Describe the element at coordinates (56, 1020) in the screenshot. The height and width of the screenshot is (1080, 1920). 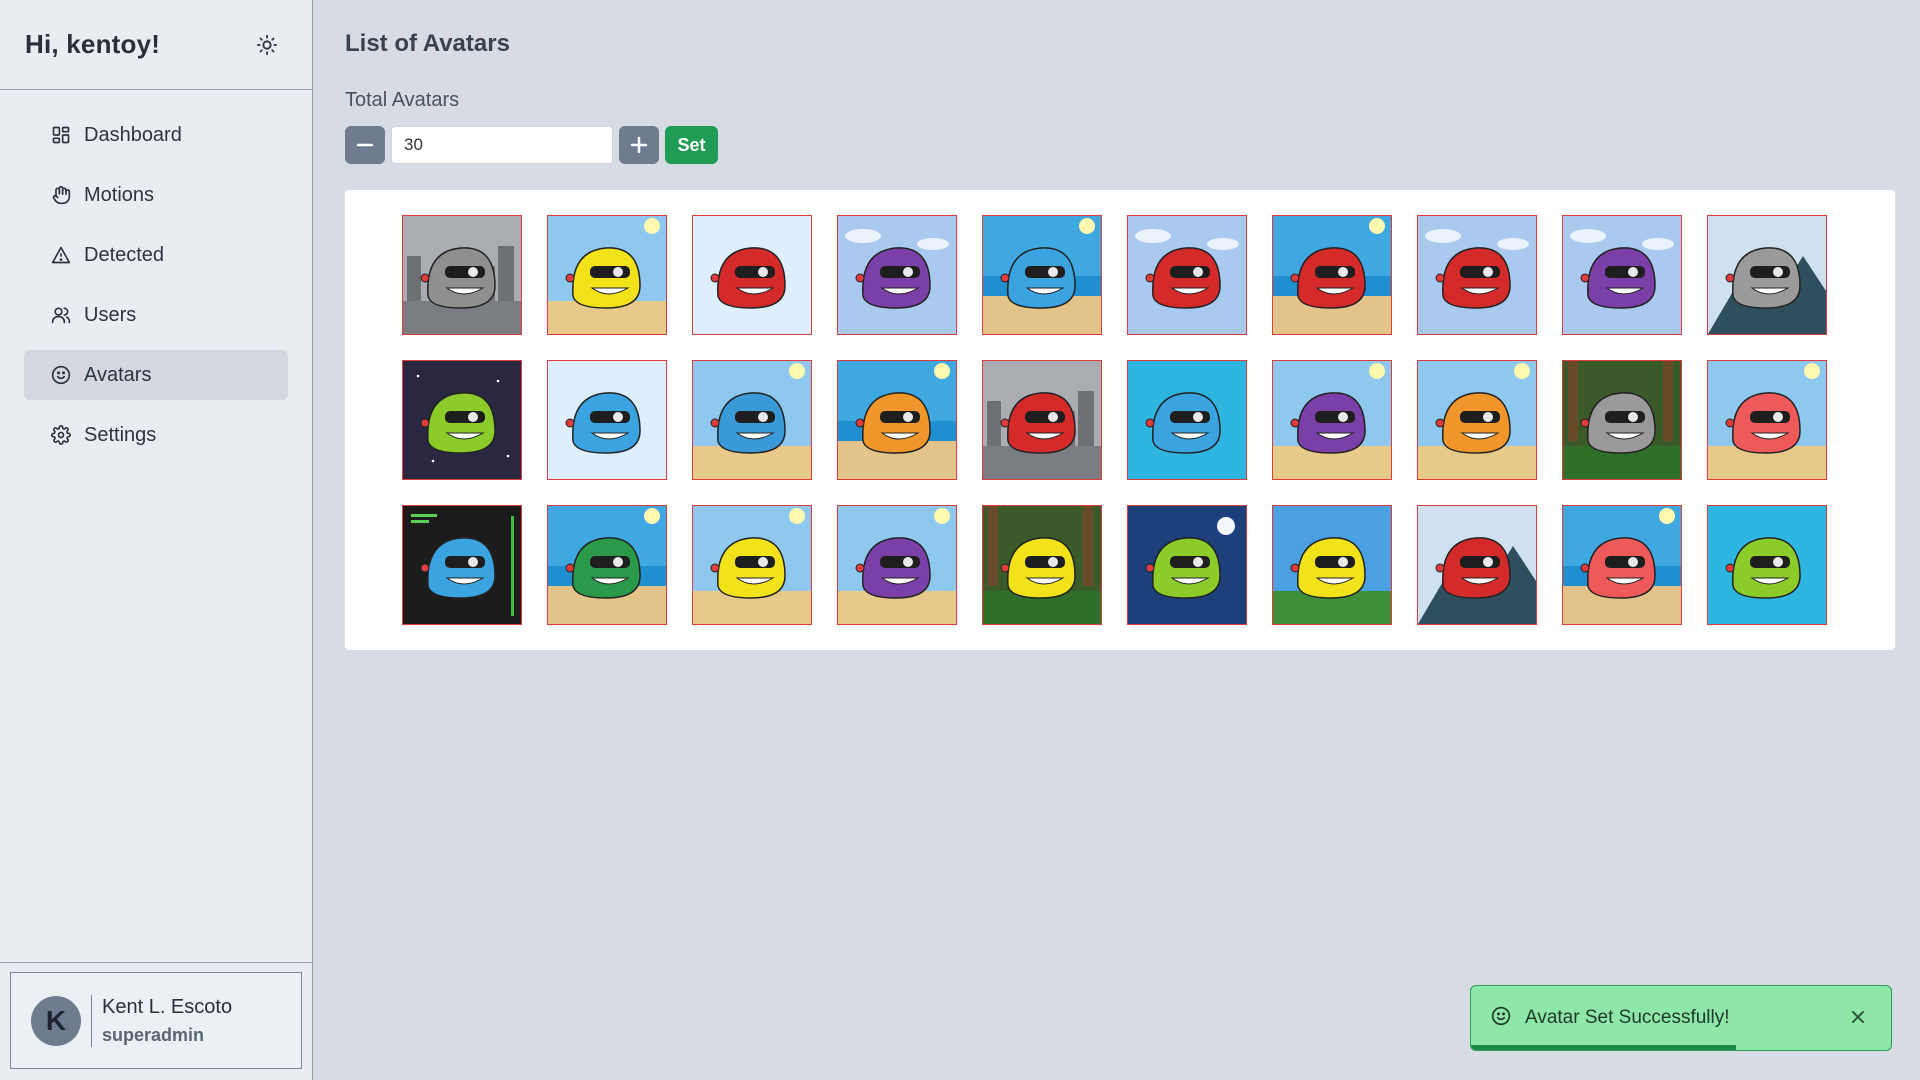
I see `avatar: K` at that location.